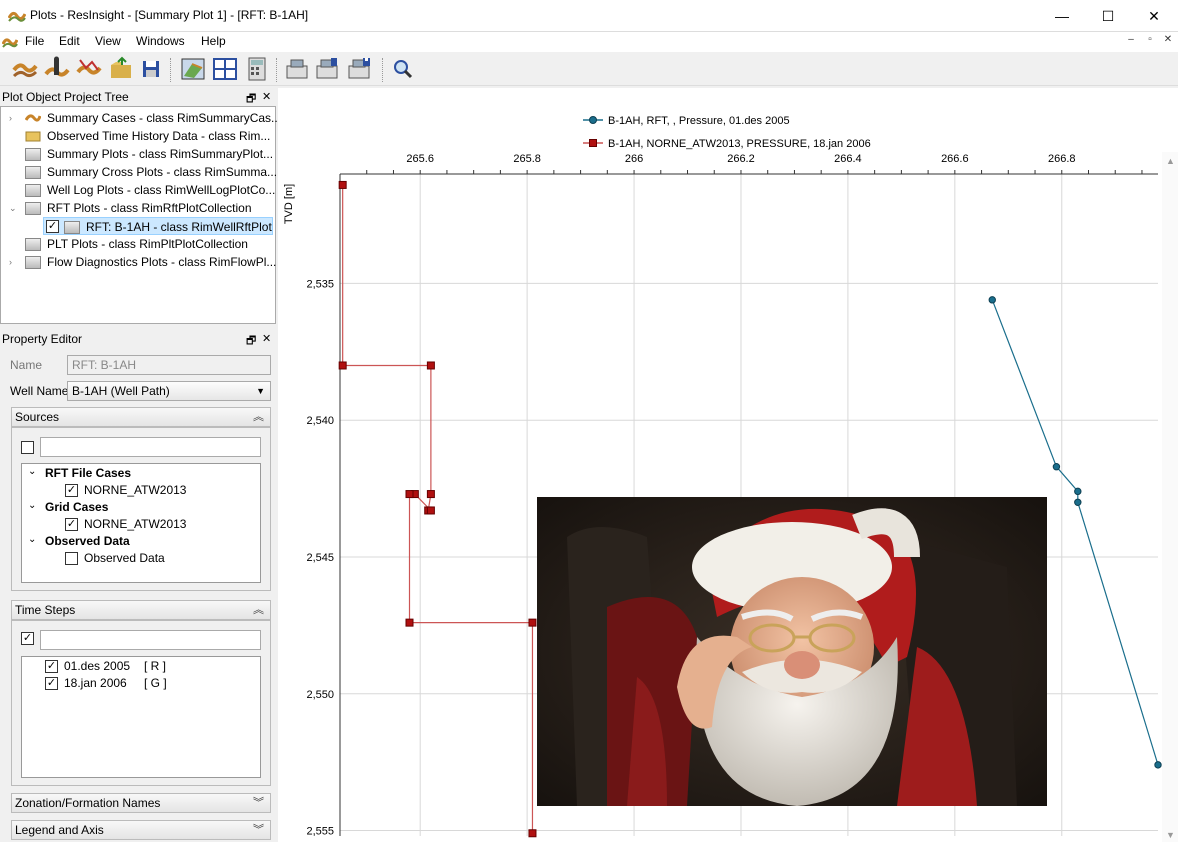 The width and height of the screenshot is (1178, 842). Describe the element at coordinates (1170, 161) in the screenshot. I see `scroll-up-icon: ▲` at that location.